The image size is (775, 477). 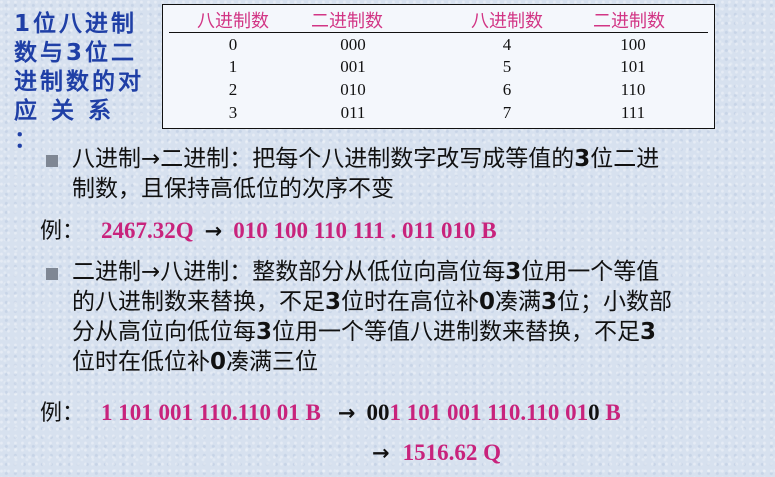 What do you see at coordinates (633, 44) in the screenshot?
I see `table-cell: 100` at bounding box center [633, 44].